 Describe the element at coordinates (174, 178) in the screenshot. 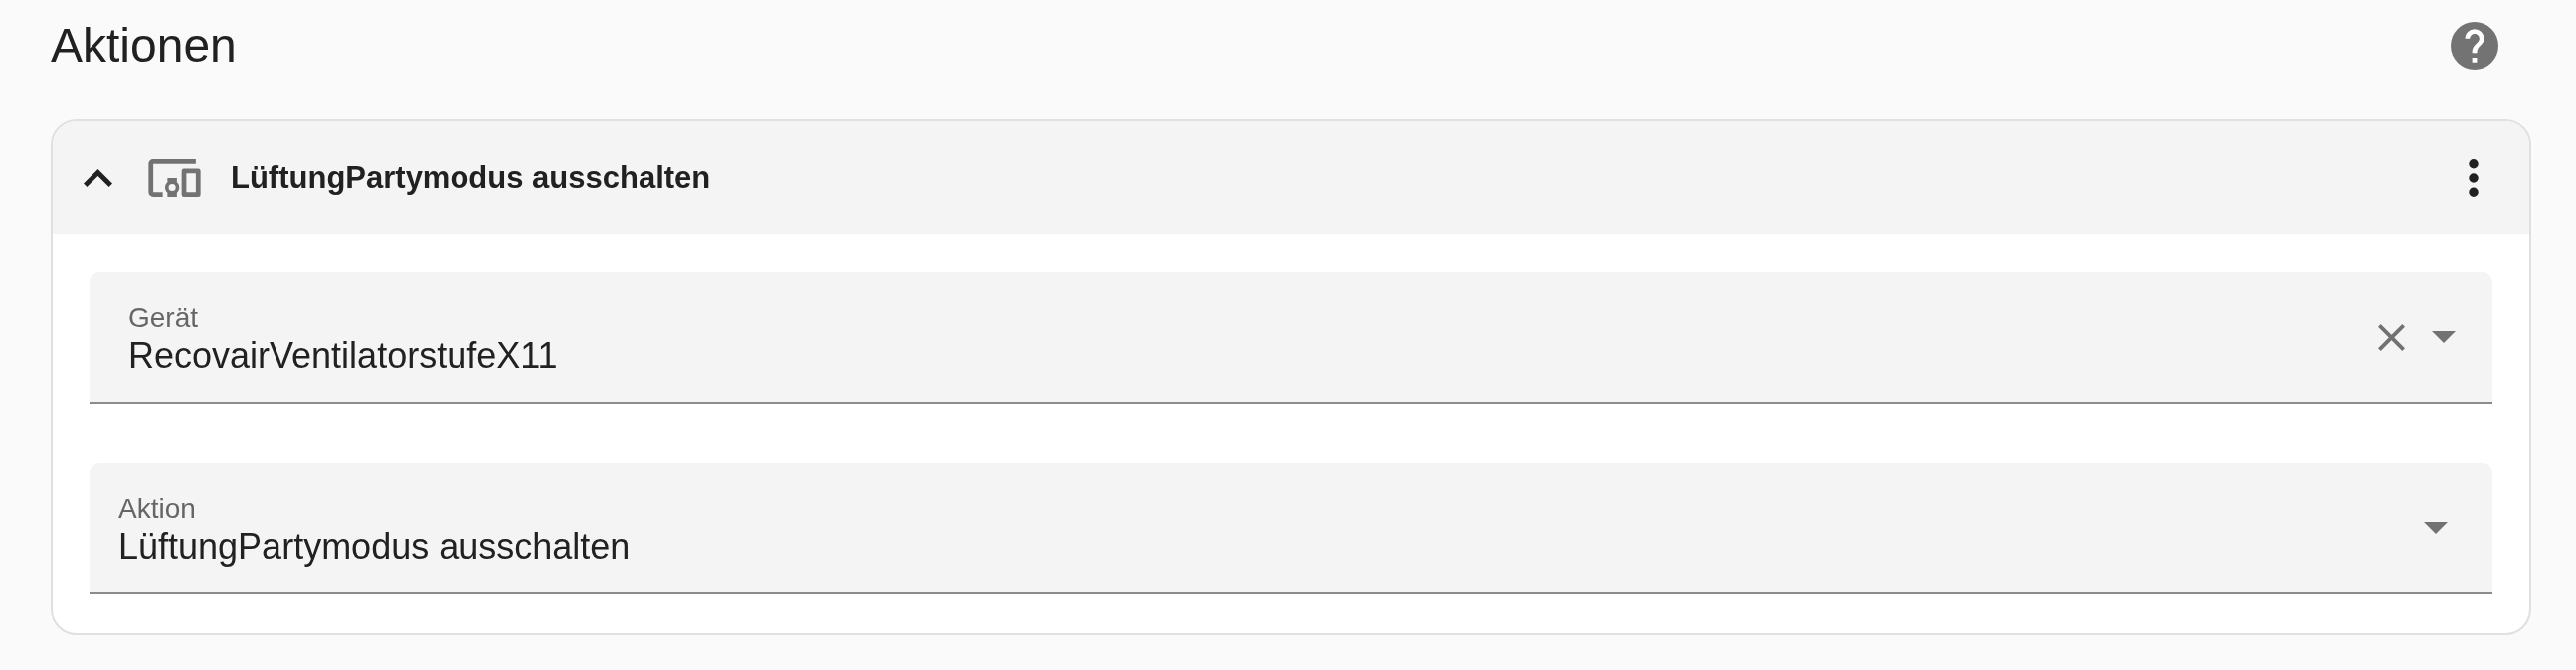

I see `devices-icon` at that location.